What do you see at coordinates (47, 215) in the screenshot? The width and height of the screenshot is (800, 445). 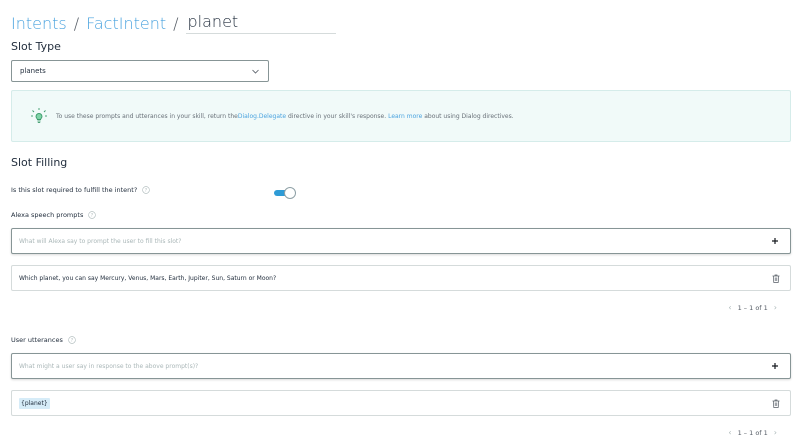 I see `prompts-label: Alexa speech prompts` at bounding box center [47, 215].